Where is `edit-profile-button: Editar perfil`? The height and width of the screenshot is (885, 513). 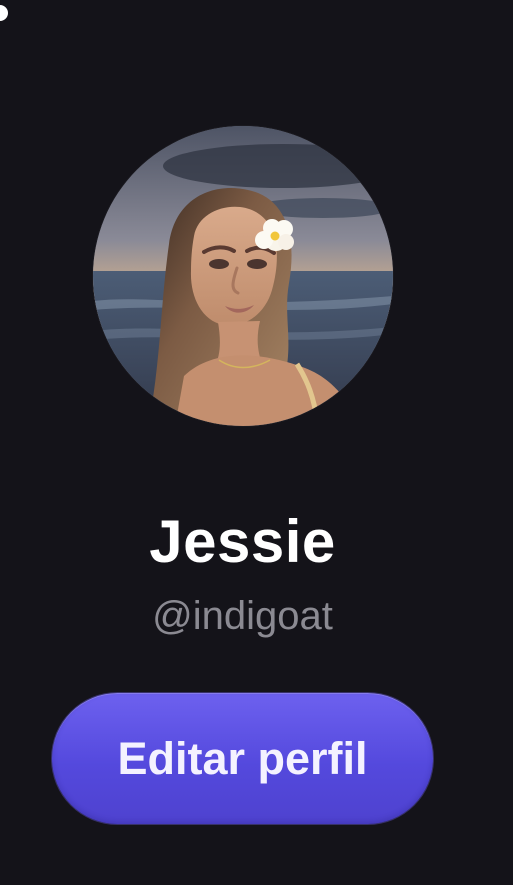 edit-profile-button: Editar perfil is located at coordinates (242, 758).